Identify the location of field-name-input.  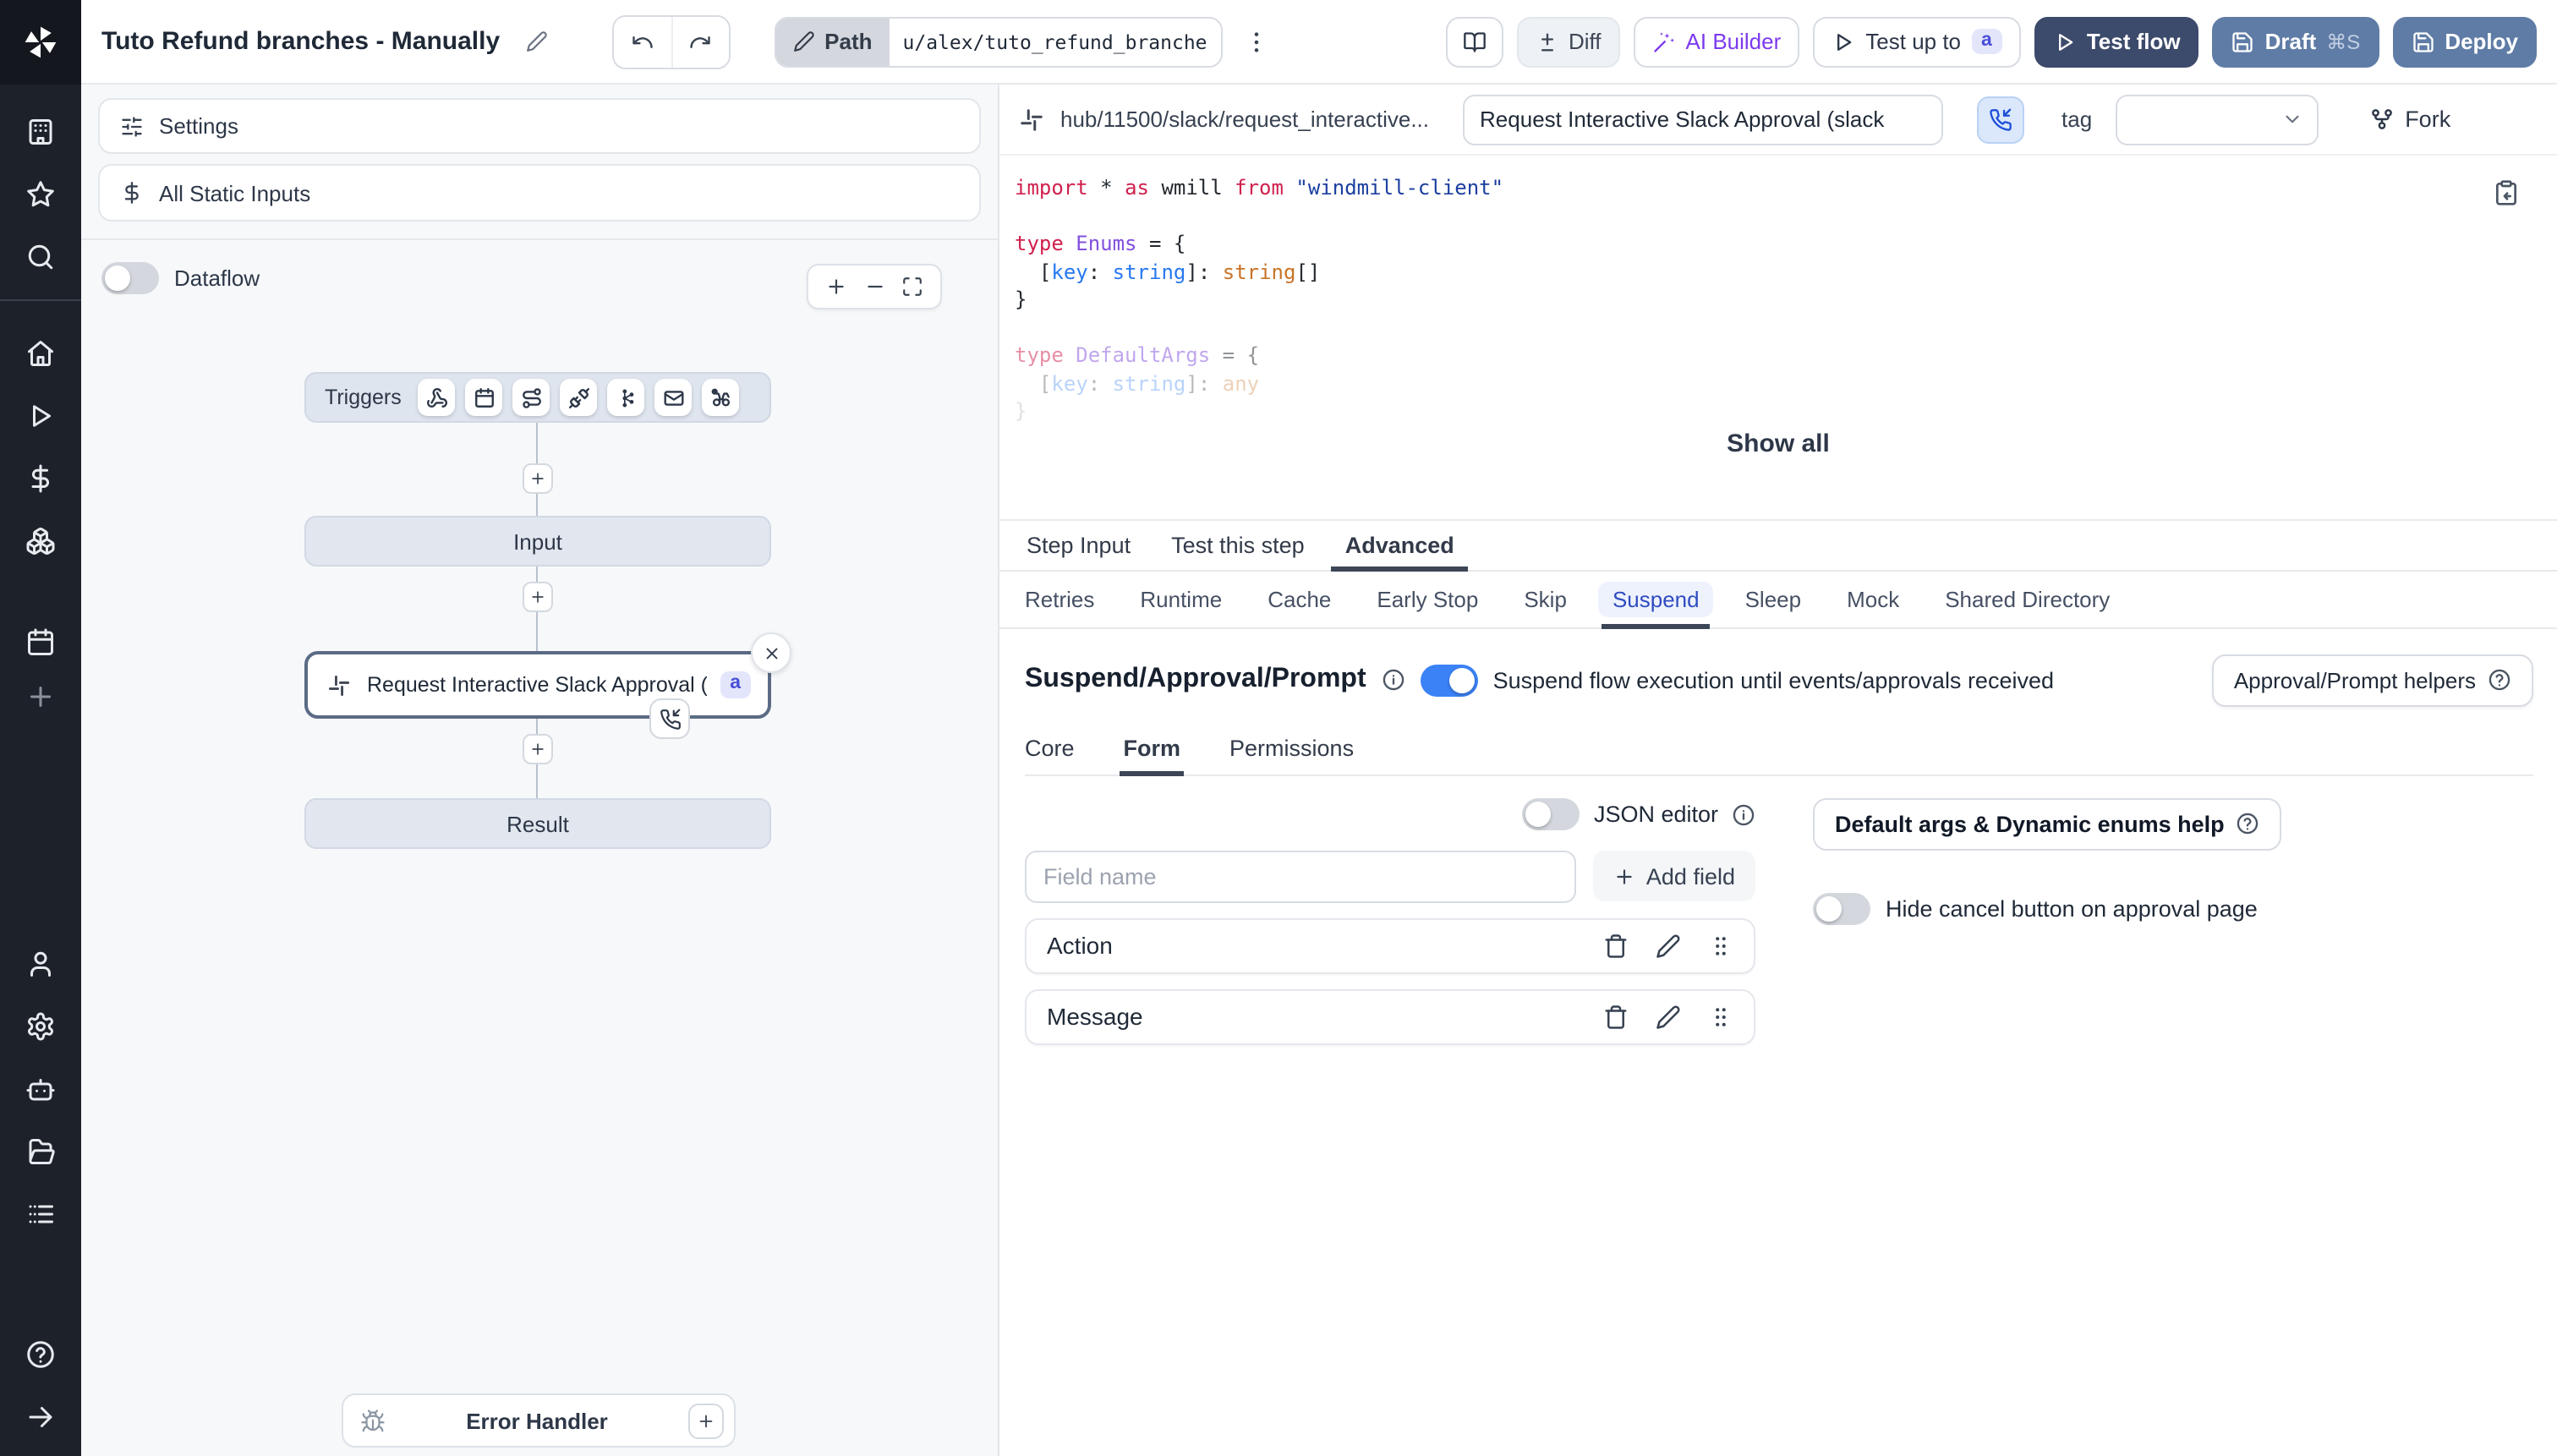
(1301, 876).